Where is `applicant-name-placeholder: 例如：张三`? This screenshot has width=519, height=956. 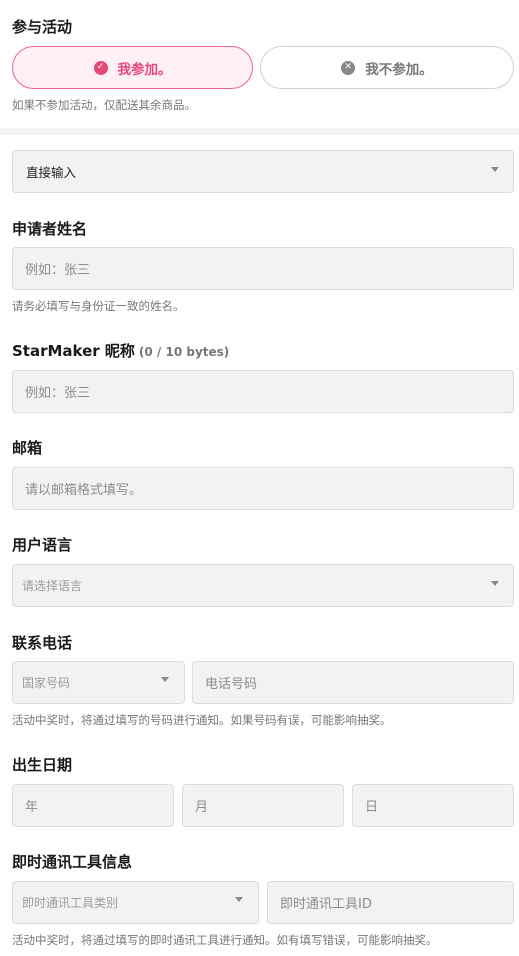
applicant-name-placeholder: 例如：张三 is located at coordinates (58, 270).